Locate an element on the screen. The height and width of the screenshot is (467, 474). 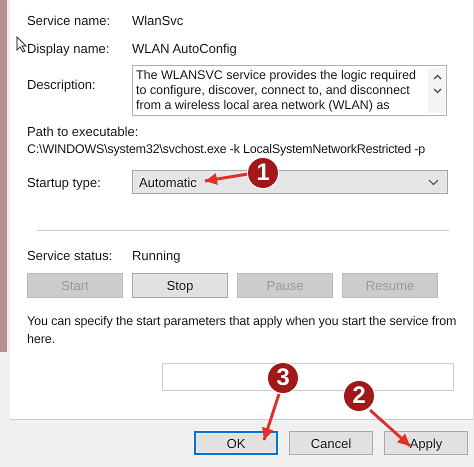
field-label: Display name: is located at coordinates (68, 48).